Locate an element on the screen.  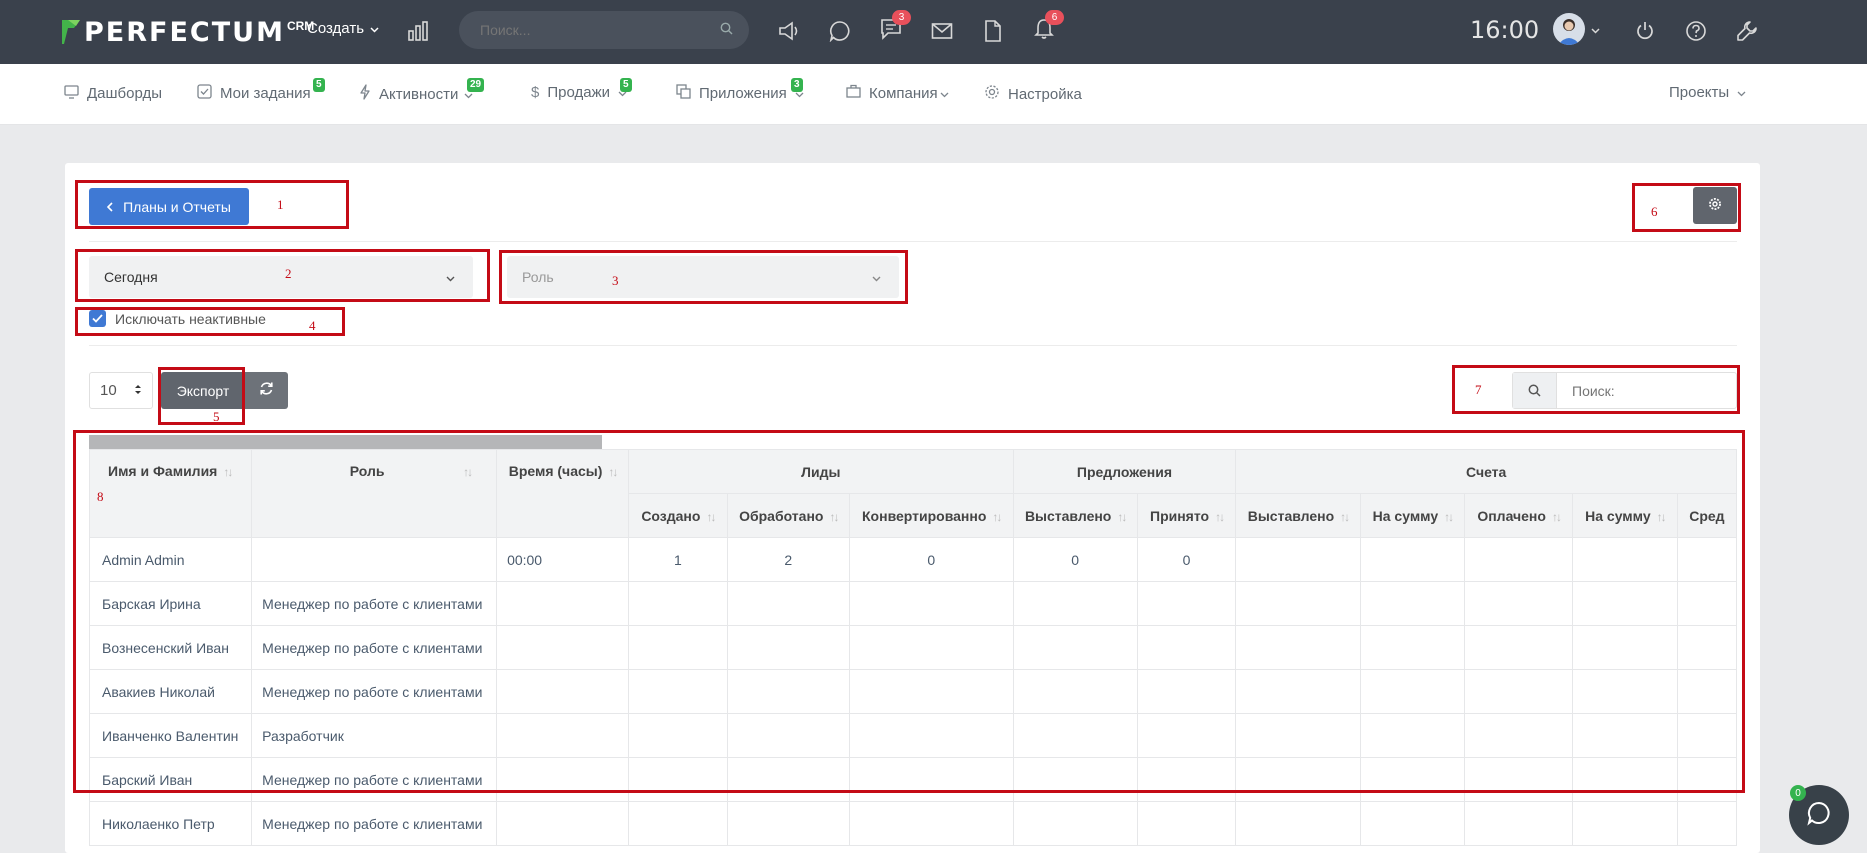
annotation-label-2: 2 is located at coordinates (288, 273).